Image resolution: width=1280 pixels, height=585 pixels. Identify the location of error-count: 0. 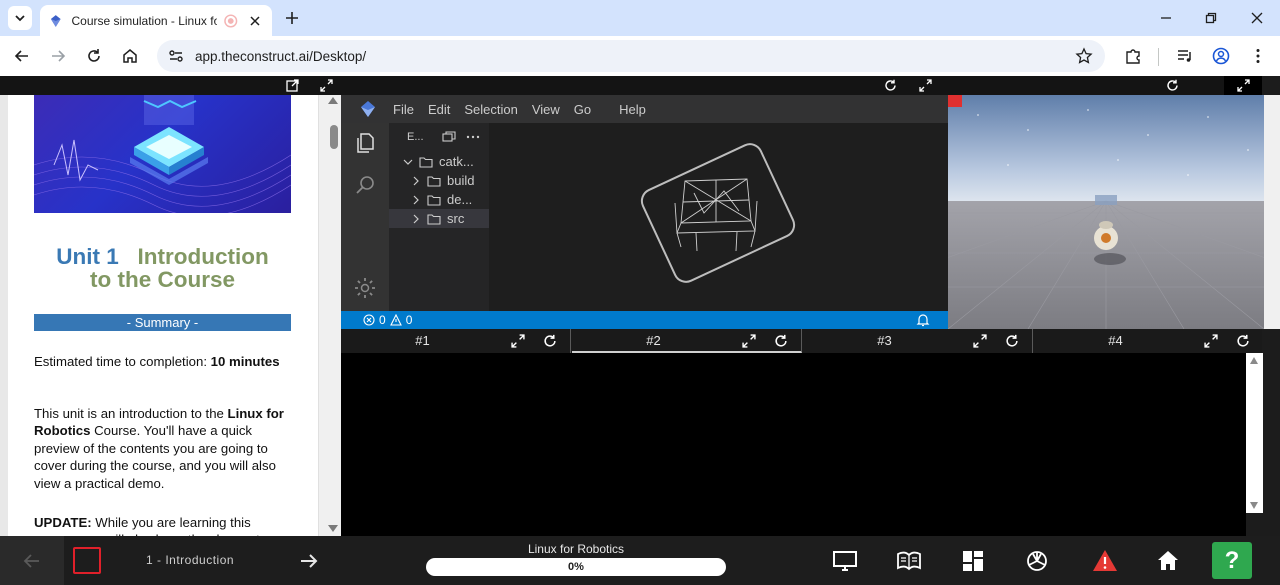
(382, 320).